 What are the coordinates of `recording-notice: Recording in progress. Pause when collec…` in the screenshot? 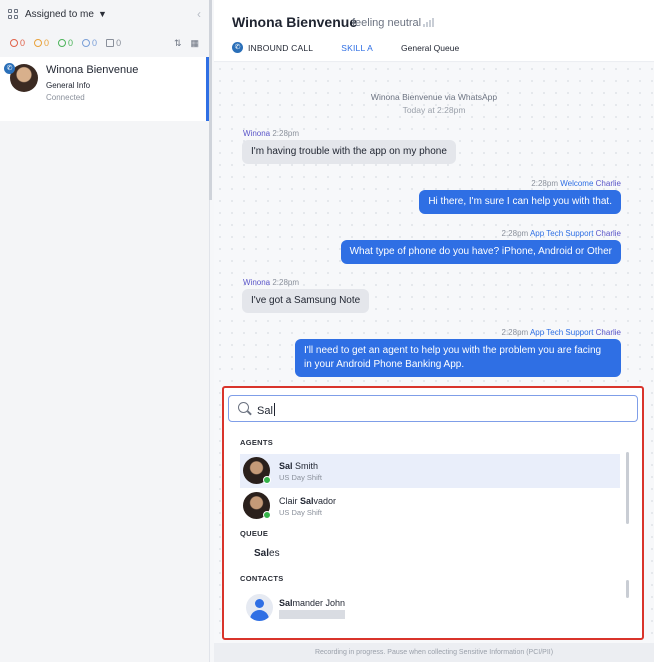 It's located at (434, 652).